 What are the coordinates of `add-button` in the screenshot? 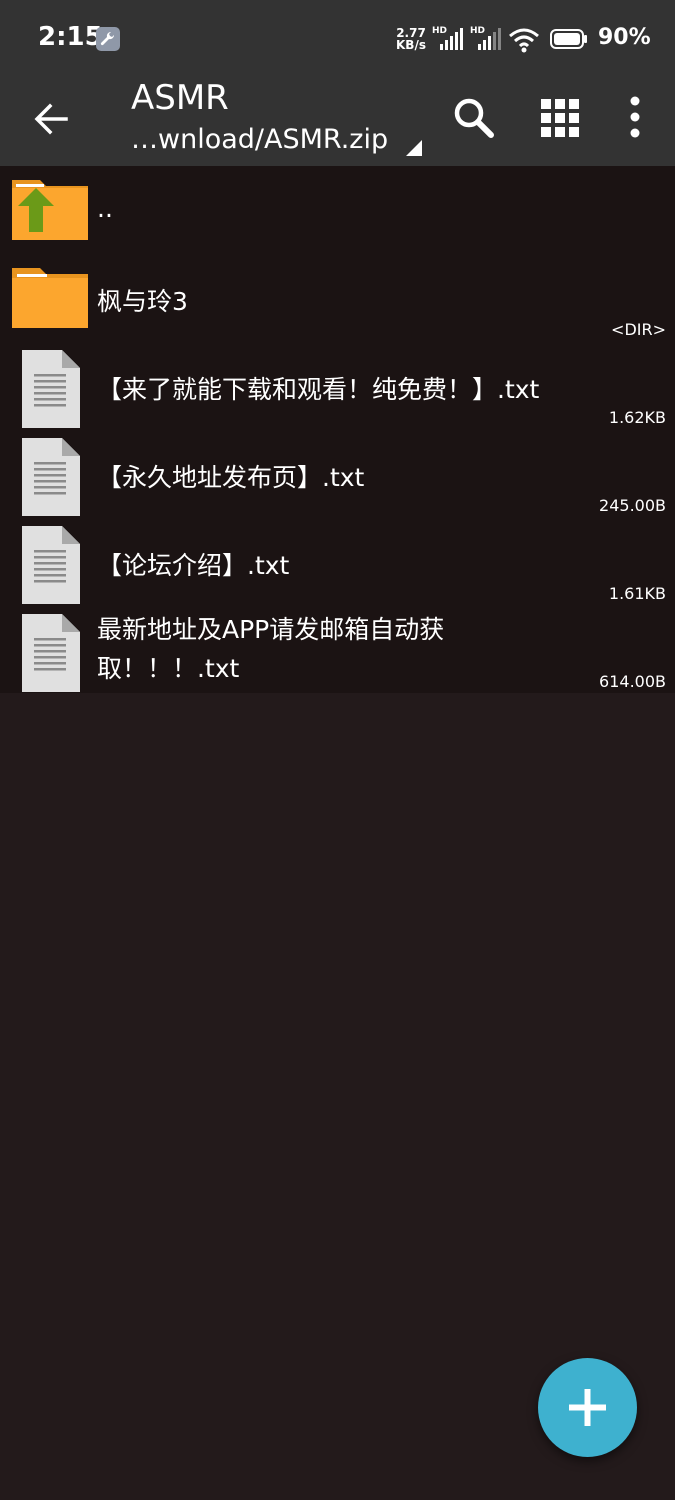 It's located at (587, 1407).